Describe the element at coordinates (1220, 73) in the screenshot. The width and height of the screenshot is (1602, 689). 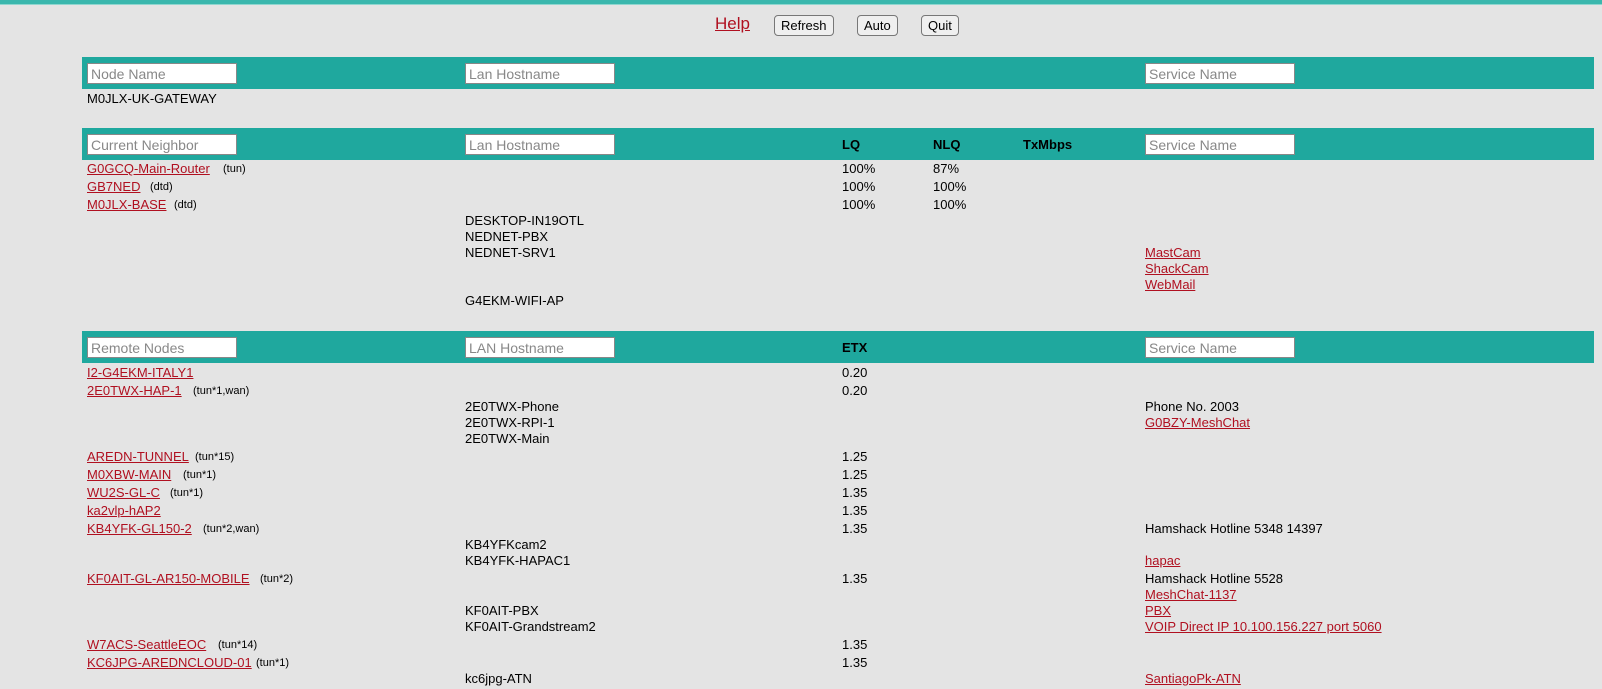
I see `service-name-filter` at that location.